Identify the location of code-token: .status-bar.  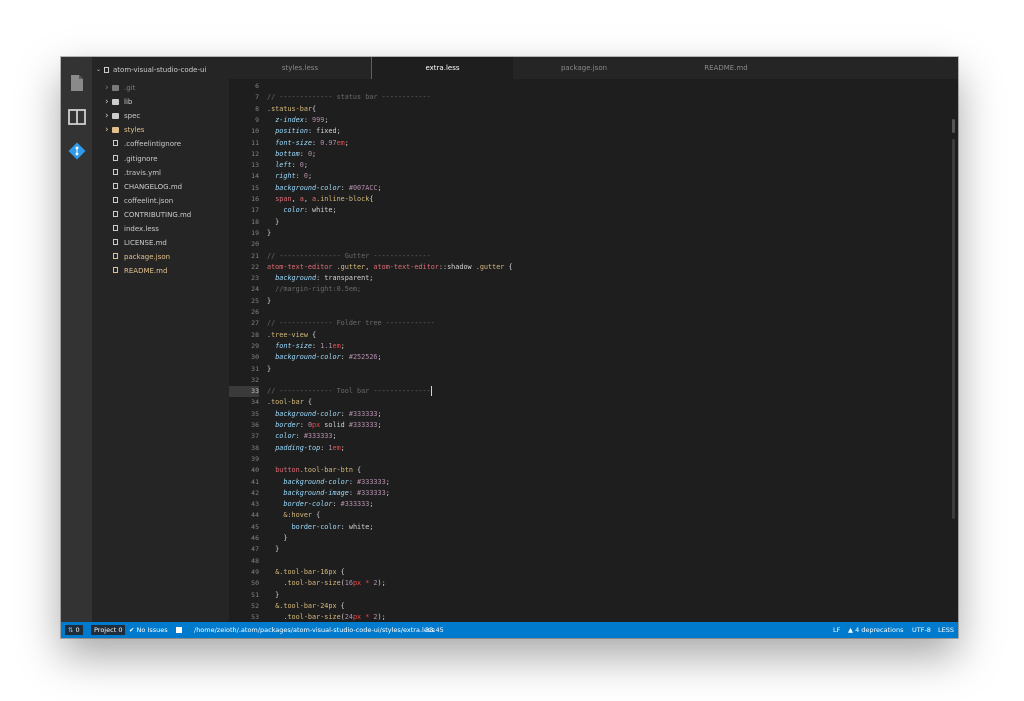
(290, 108).